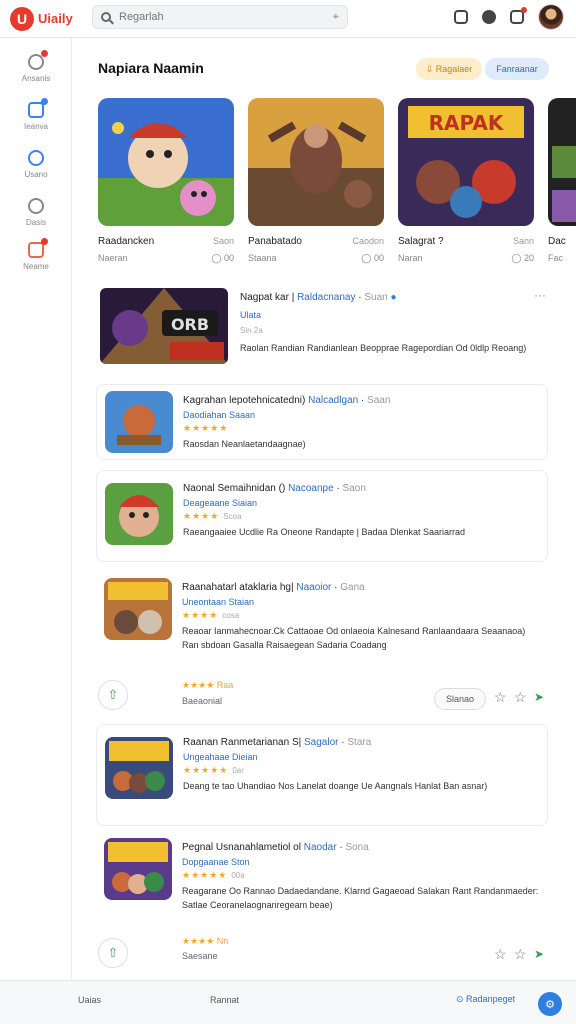 Image resolution: width=576 pixels, height=1024 pixels. What do you see at coordinates (38, 248) in the screenshot?
I see `message-icon` at bounding box center [38, 248].